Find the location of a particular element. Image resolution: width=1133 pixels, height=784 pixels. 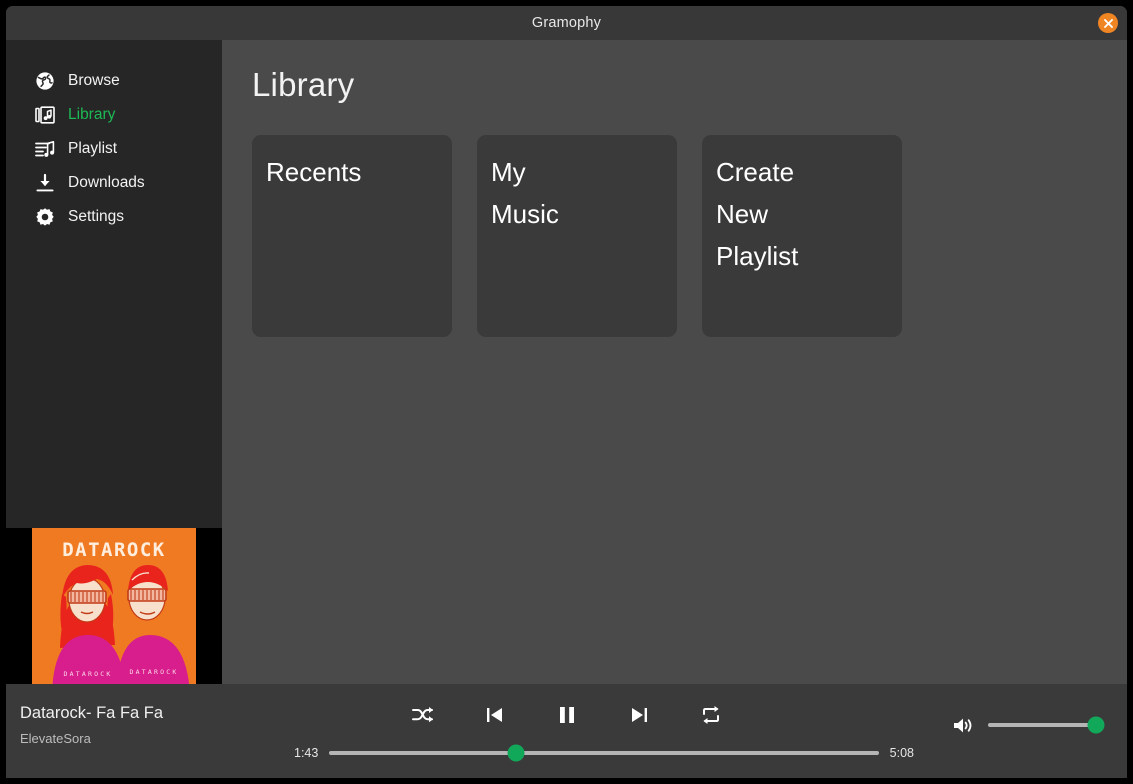

play-pause-button is located at coordinates (567, 715).